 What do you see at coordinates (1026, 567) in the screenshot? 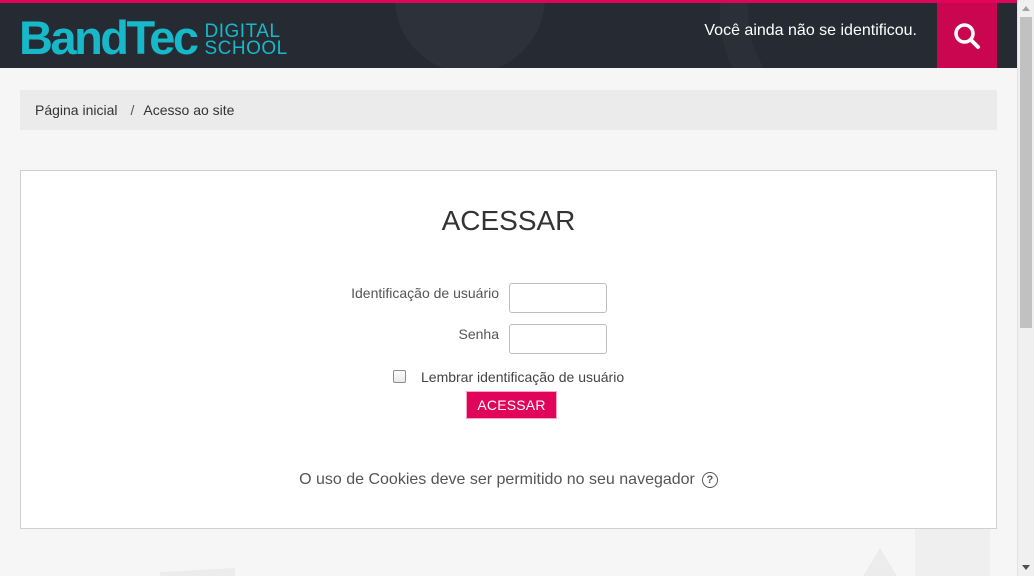
I see `scroll-down-arrow-icon` at bounding box center [1026, 567].